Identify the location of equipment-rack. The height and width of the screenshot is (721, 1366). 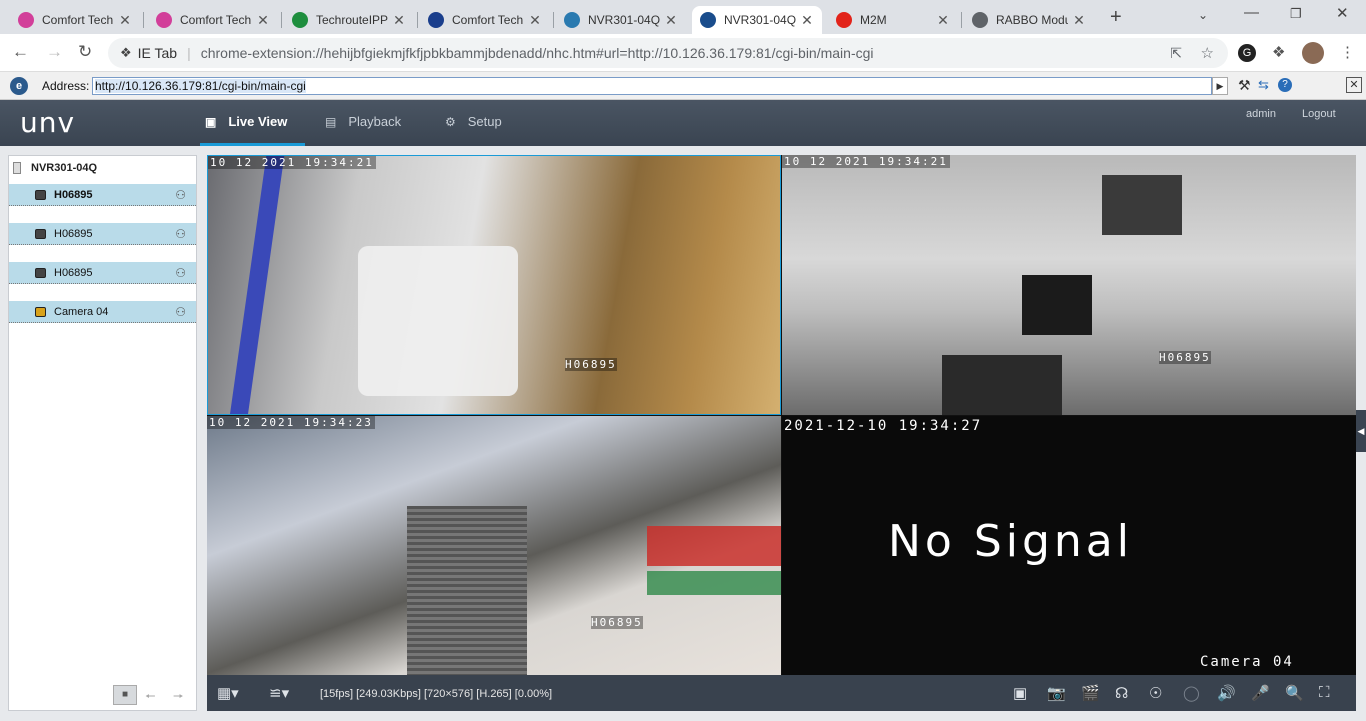
(1002, 385).